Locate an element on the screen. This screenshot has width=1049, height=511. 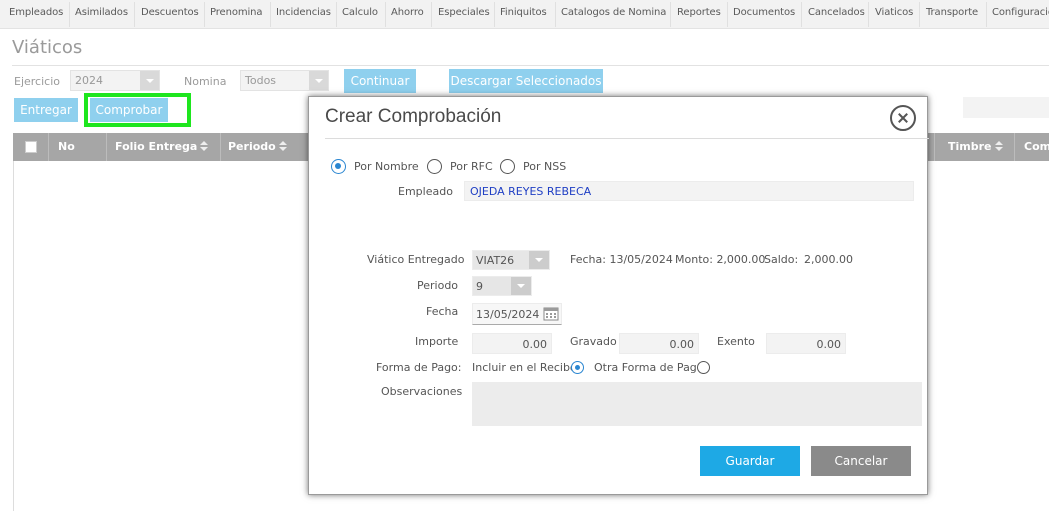
nav-item-asimilados: Asimilados is located at coordinates (101, 12).